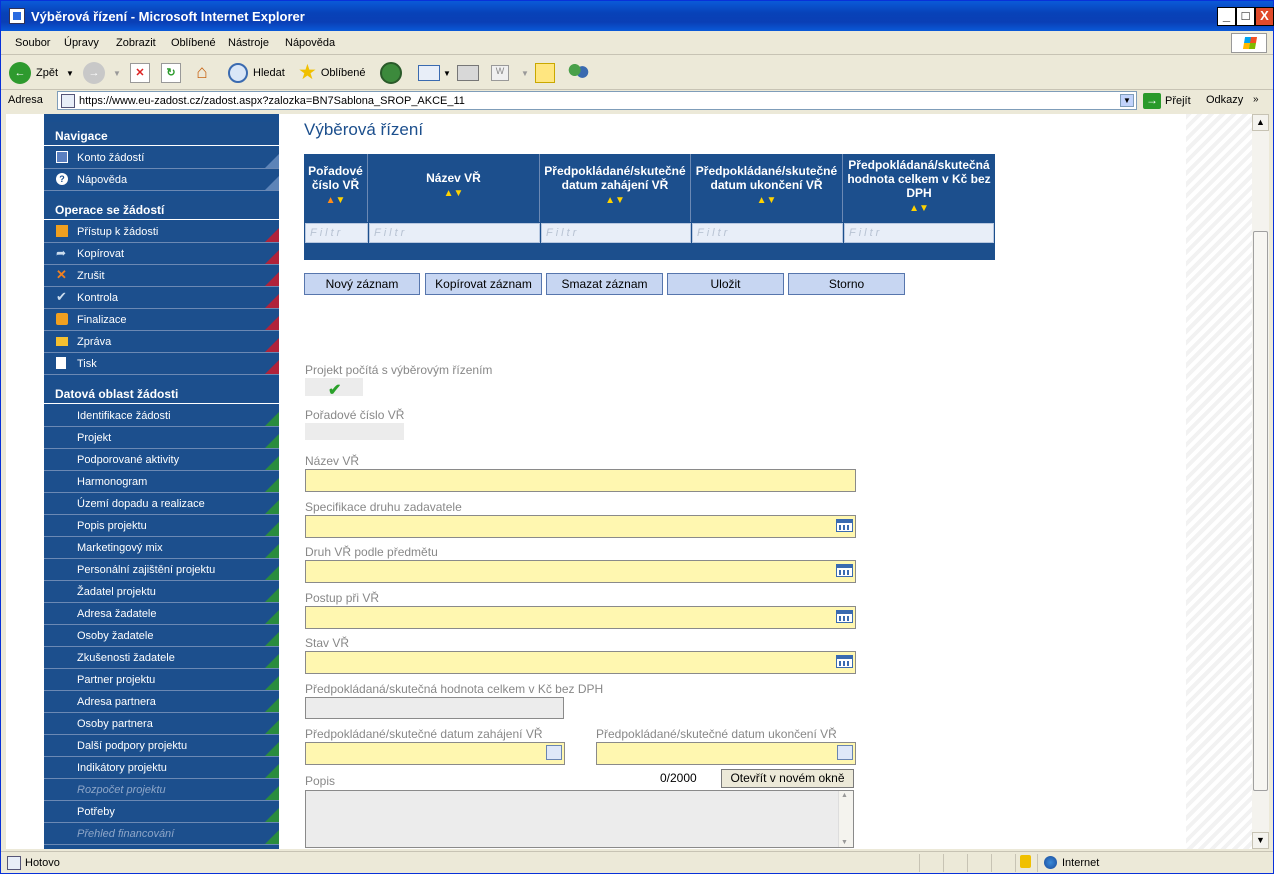 This screenshot has width=1274, height=874. What do you see at coordinates (161, 658) in the screenshot?
I see `sidebar-item-data: Zkušenosti žadatele` at bounding box center [161, 658].